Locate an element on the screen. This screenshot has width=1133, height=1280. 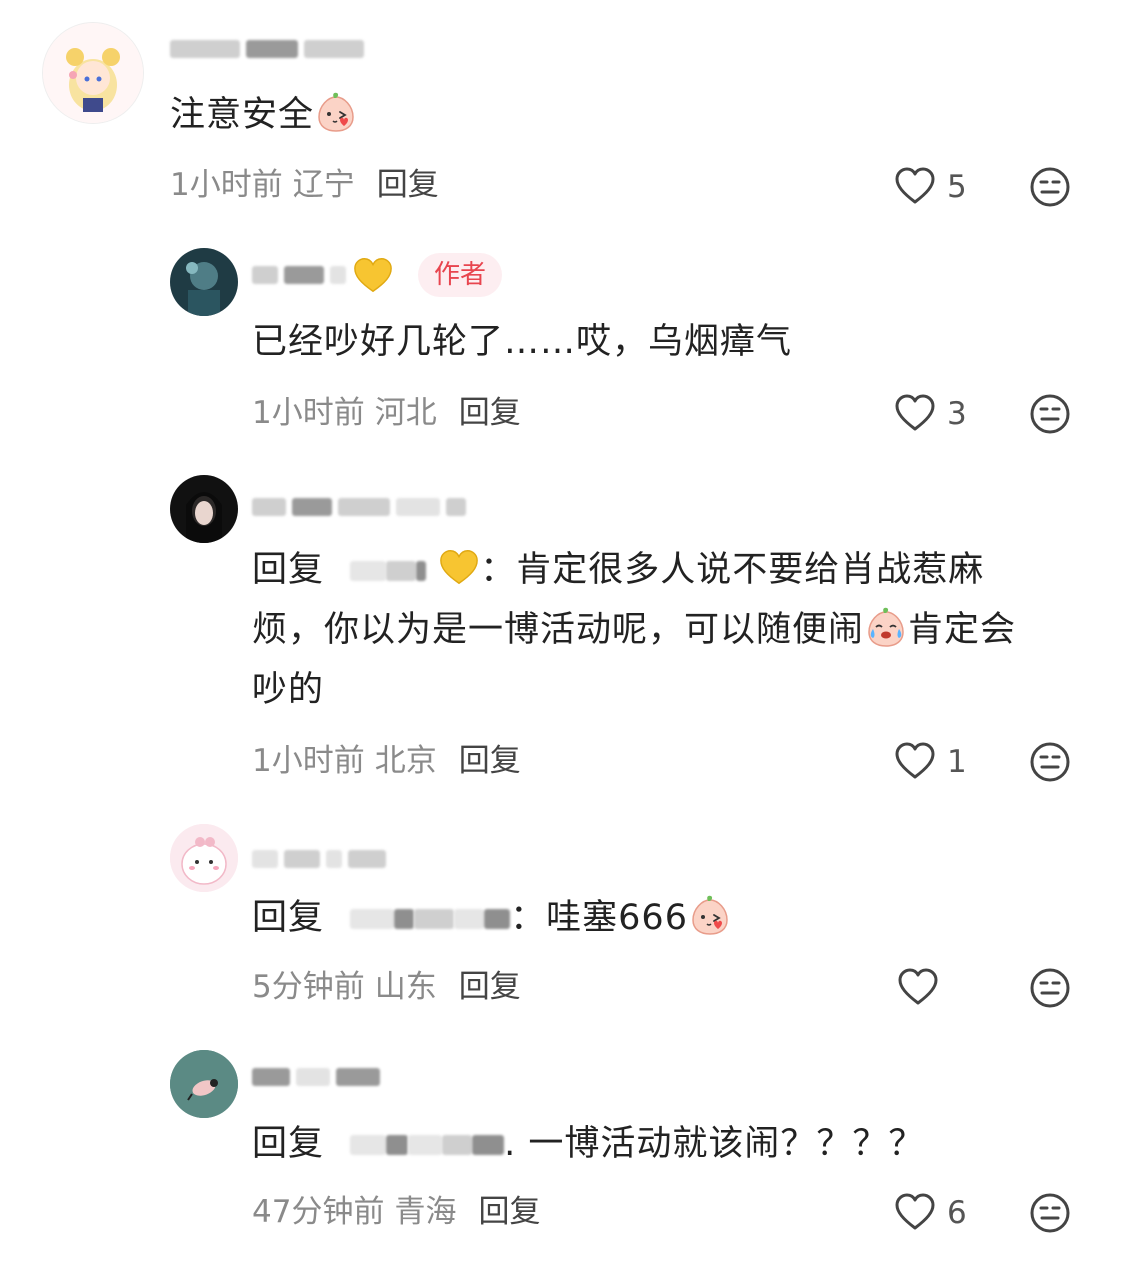
like-count: 1 is located at coordinates (957, 762).